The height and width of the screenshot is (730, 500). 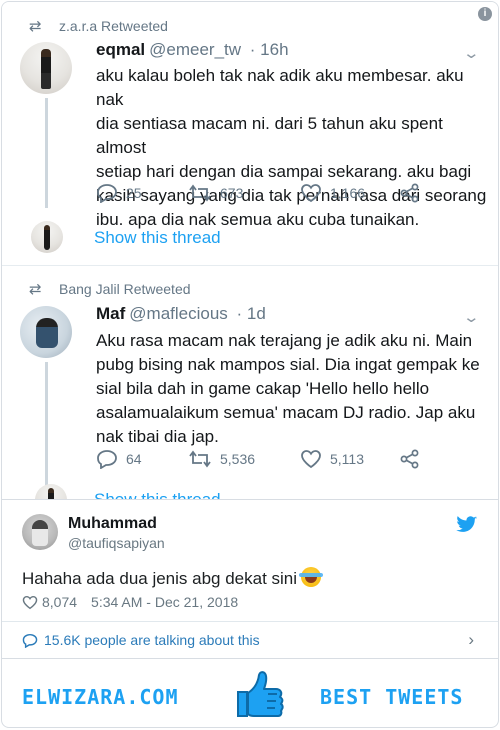 I want to click on conversation-link: 15.6K people are talking about this, so click(x=141, y=640).